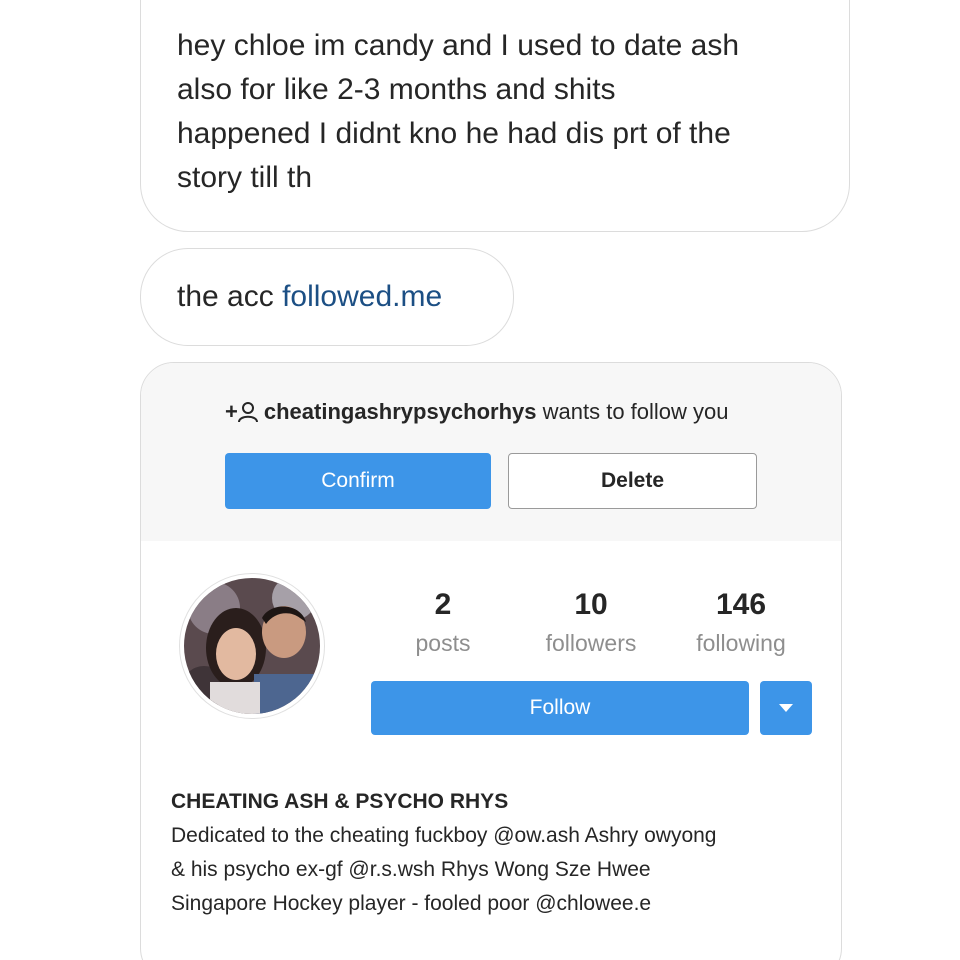  I want to click on followers-label: followers, so click(591, 643).